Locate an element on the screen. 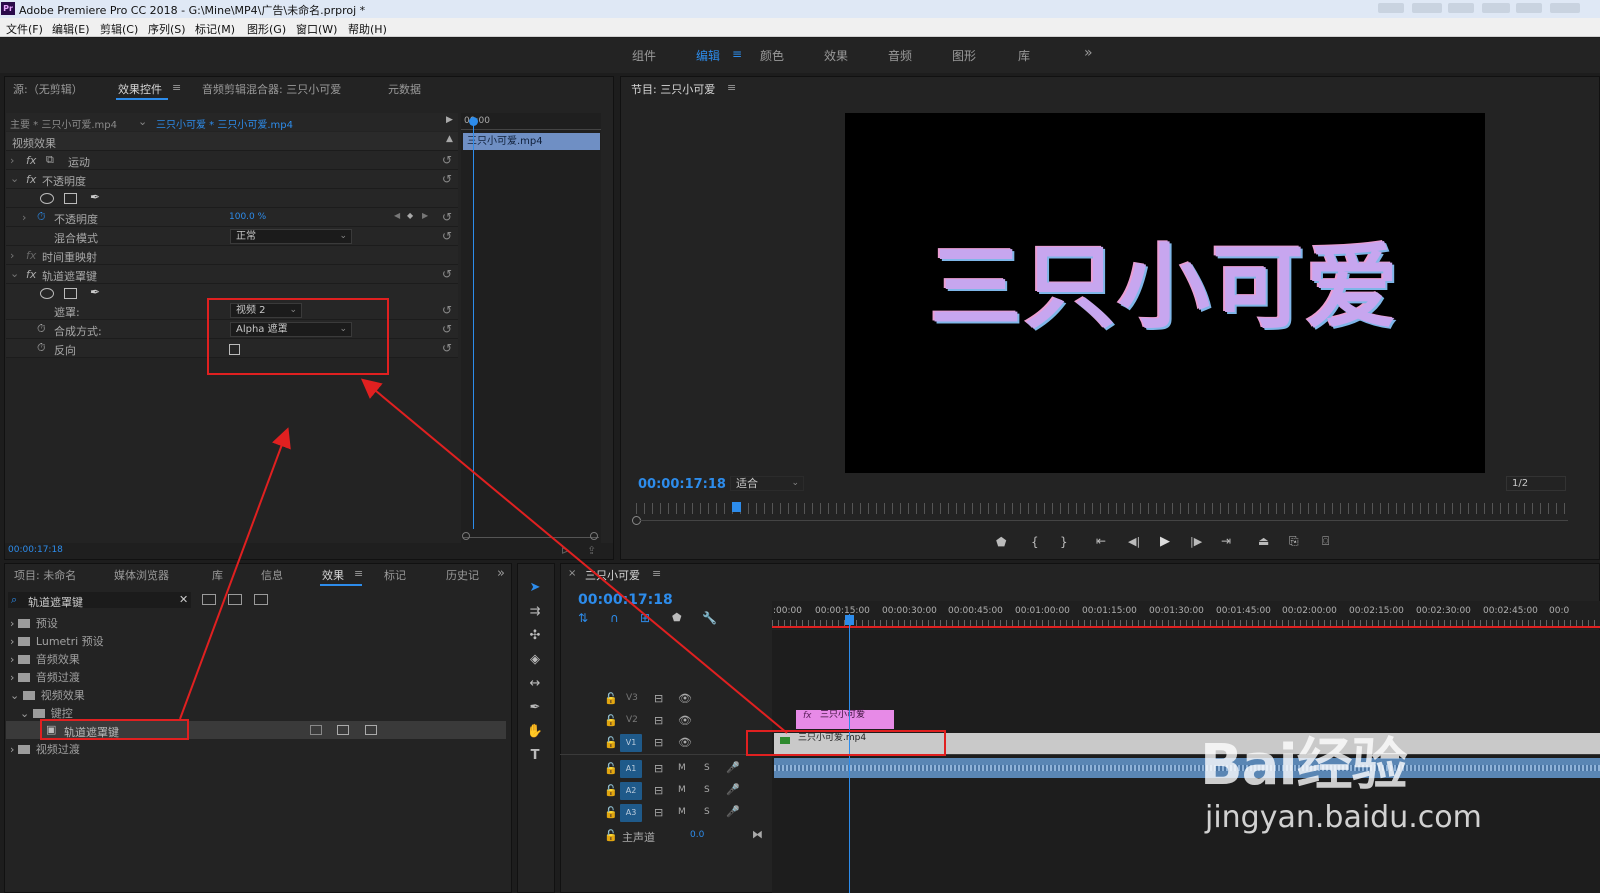 Image resolution: width=1600 pixels, height=893 pixels. baidu-watermark-url: jingyan.baidu.com is located at coordinates (1343, 817).